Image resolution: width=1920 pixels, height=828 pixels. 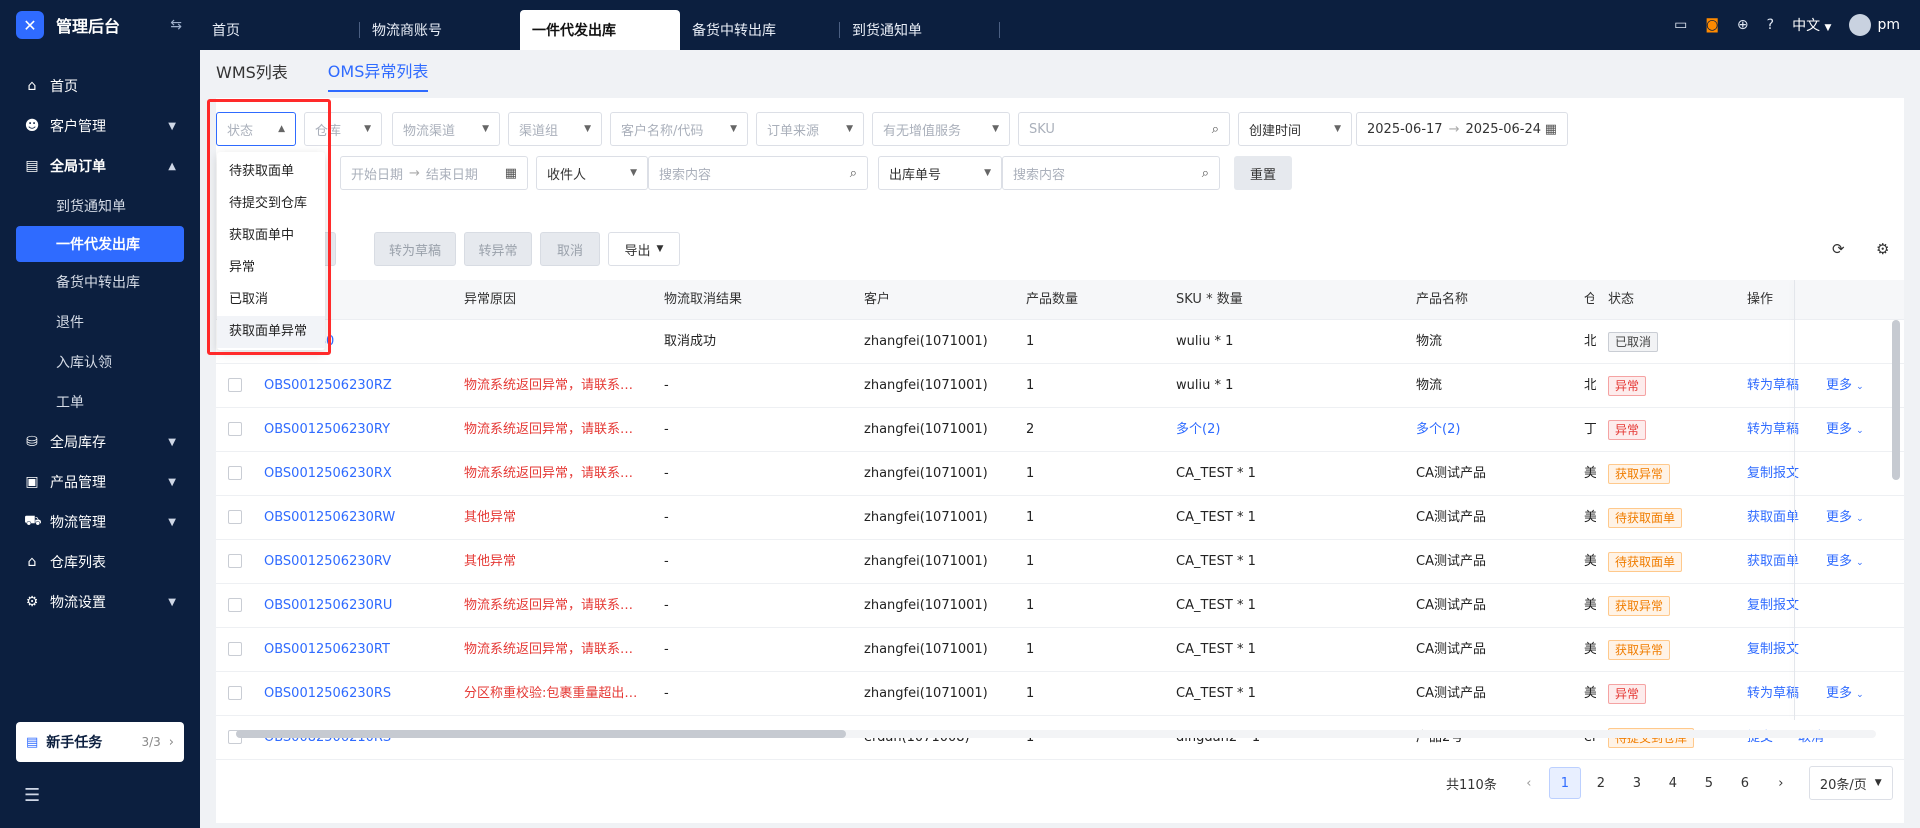 I want to click on sidebar-item-inventory: ⛁ 全局库存 ▼, so click(x=100, y=442).